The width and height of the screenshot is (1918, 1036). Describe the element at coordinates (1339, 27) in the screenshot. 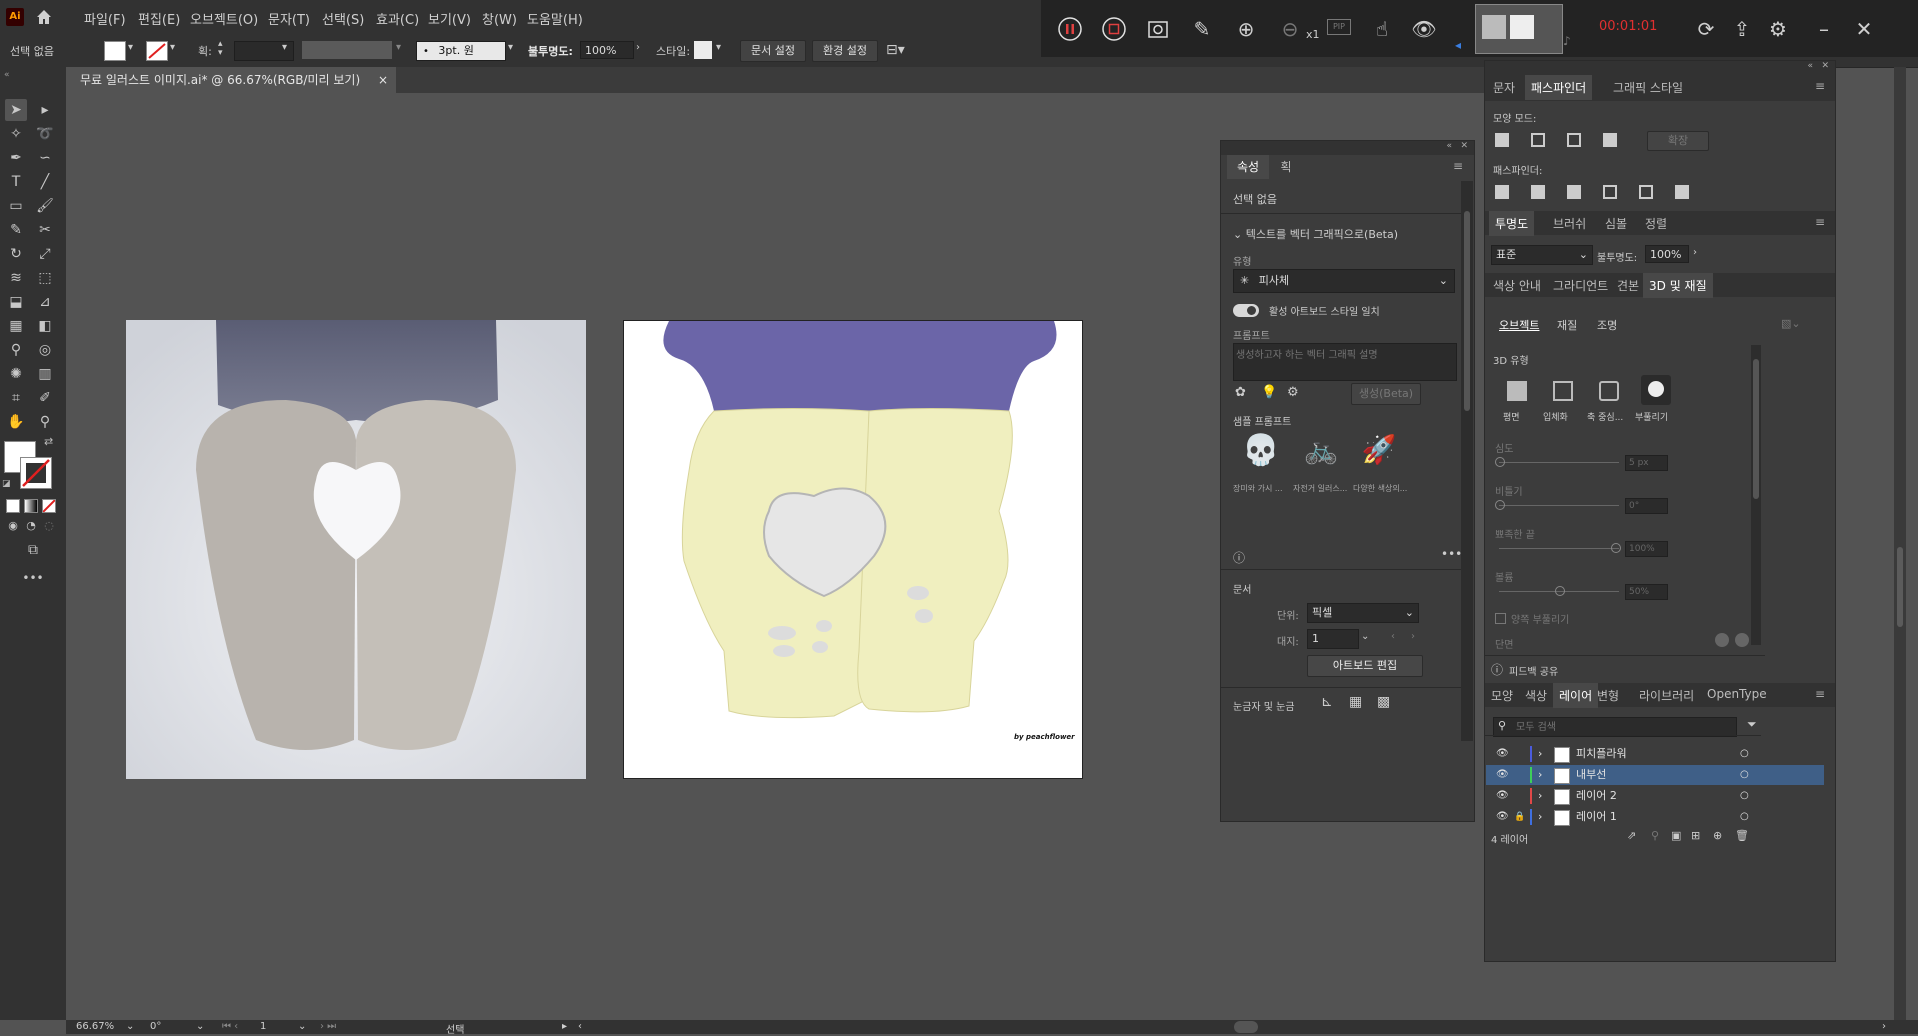

I see `pip-icon: PIP` at that location.